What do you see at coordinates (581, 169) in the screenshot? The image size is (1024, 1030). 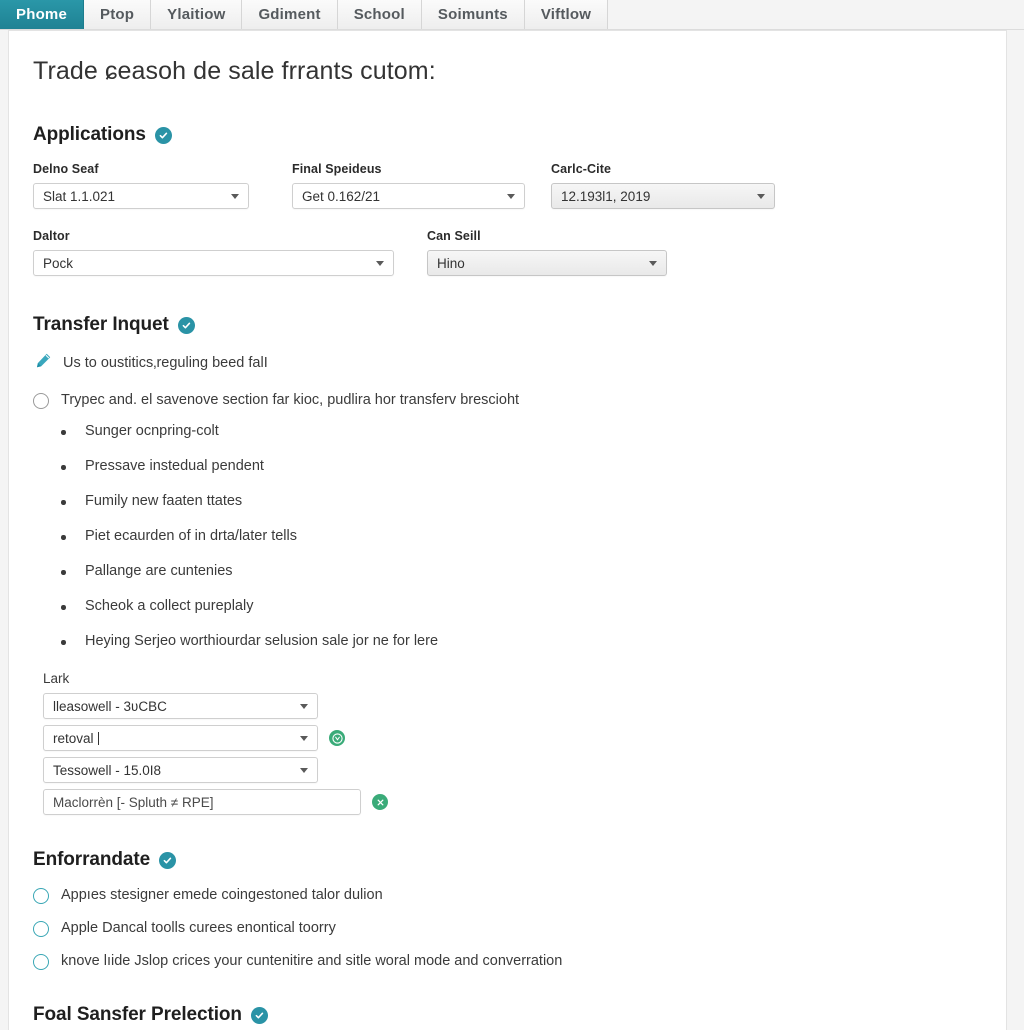 I see `field-label: Carlc-Cite` at bounding box center [581, 169].